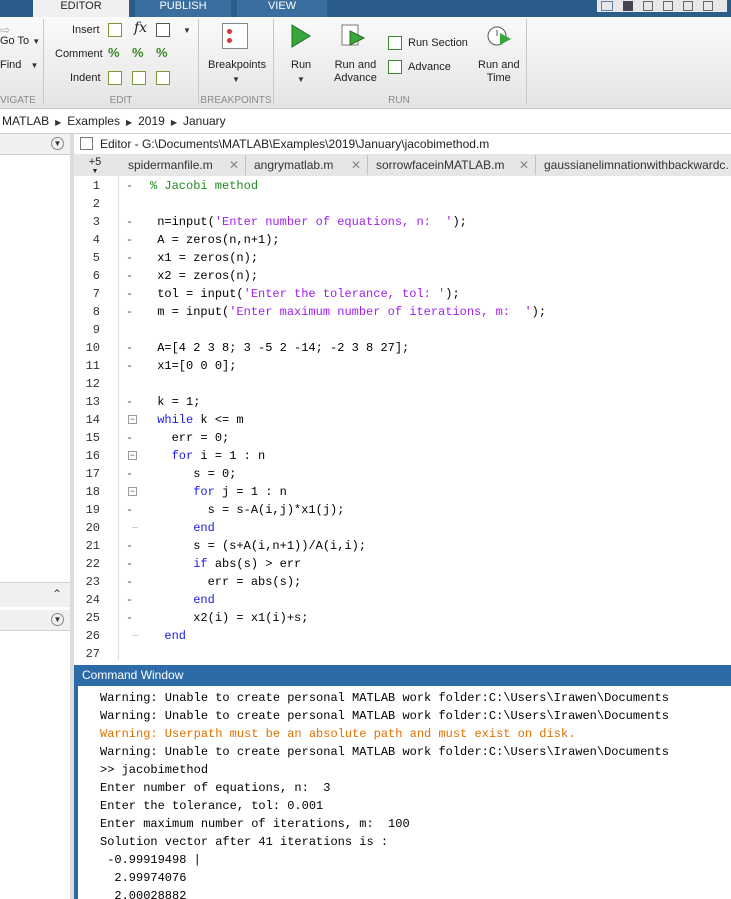 The height and width of the screenshot is (899, 731). What do you see at coordinates (708, 6) in the screenshot?
I see `undo-icon` at bounding box center [708, 6].